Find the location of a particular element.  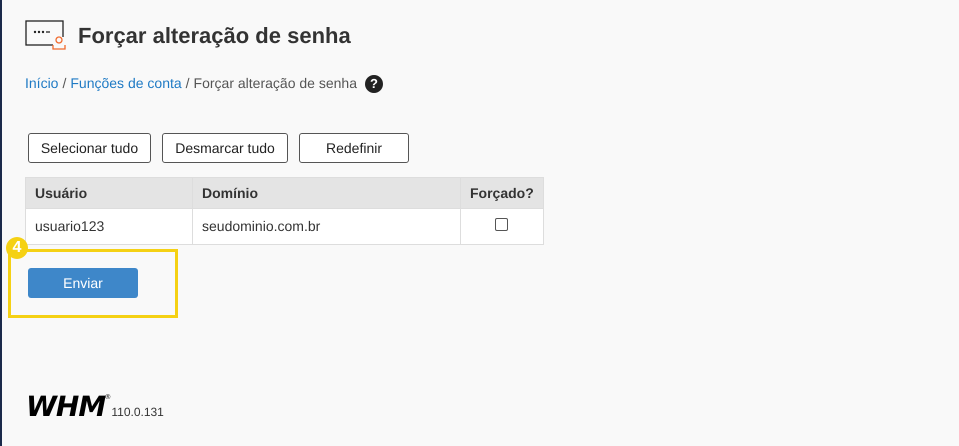

logo: WHM is located at coordinates (66, 407).